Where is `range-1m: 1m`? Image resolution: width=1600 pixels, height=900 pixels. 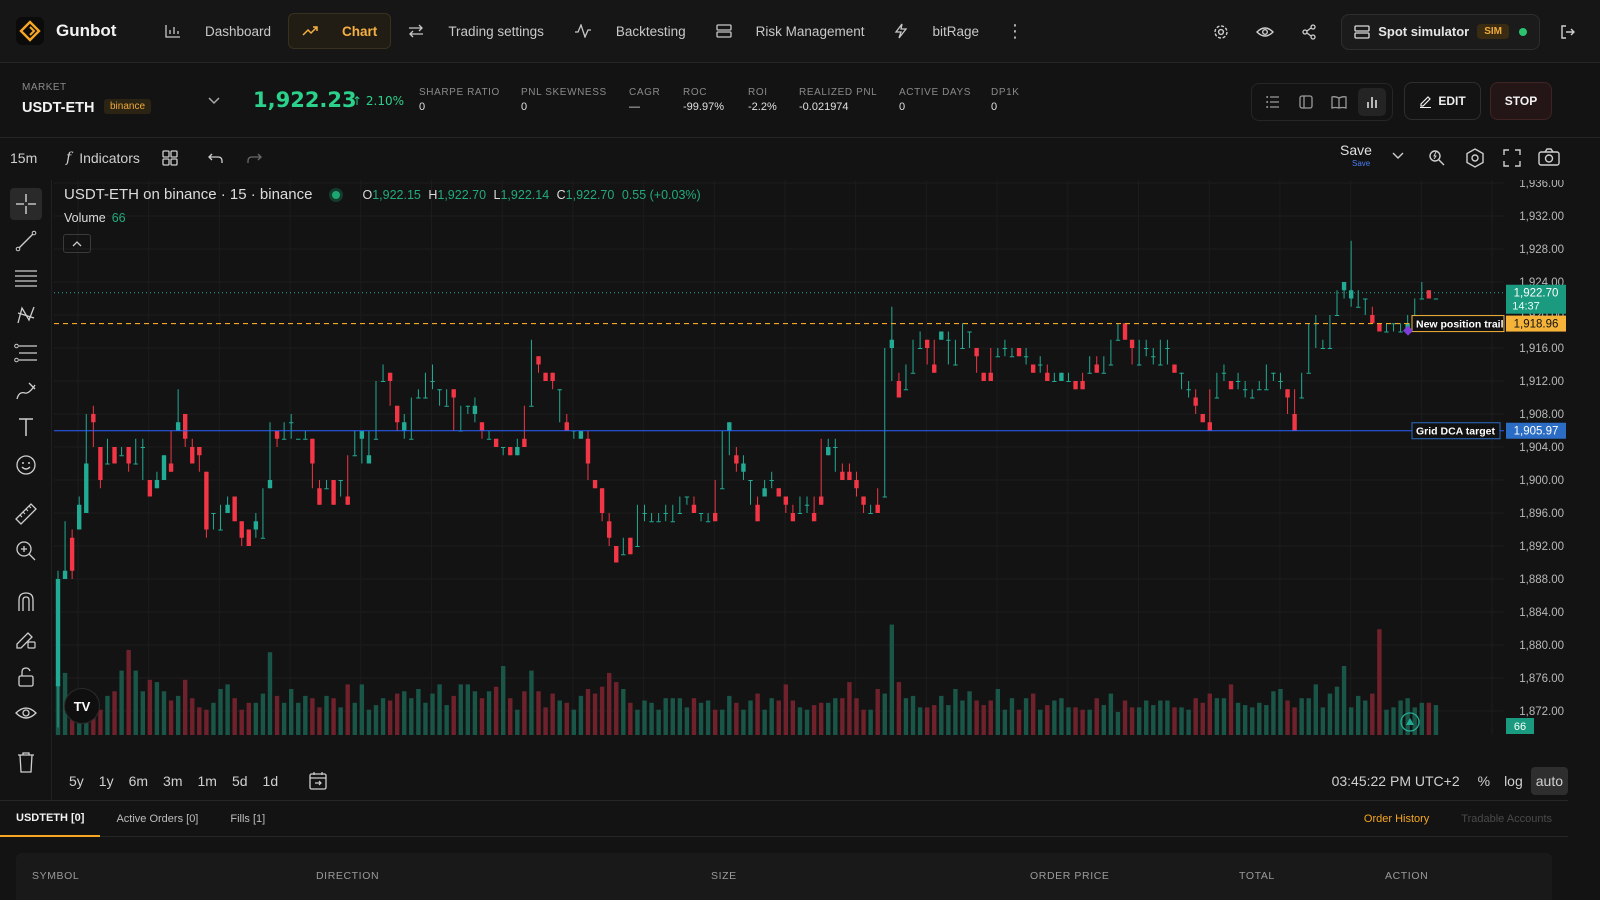
range-1m: 1m is located at coordinates (207, 781).